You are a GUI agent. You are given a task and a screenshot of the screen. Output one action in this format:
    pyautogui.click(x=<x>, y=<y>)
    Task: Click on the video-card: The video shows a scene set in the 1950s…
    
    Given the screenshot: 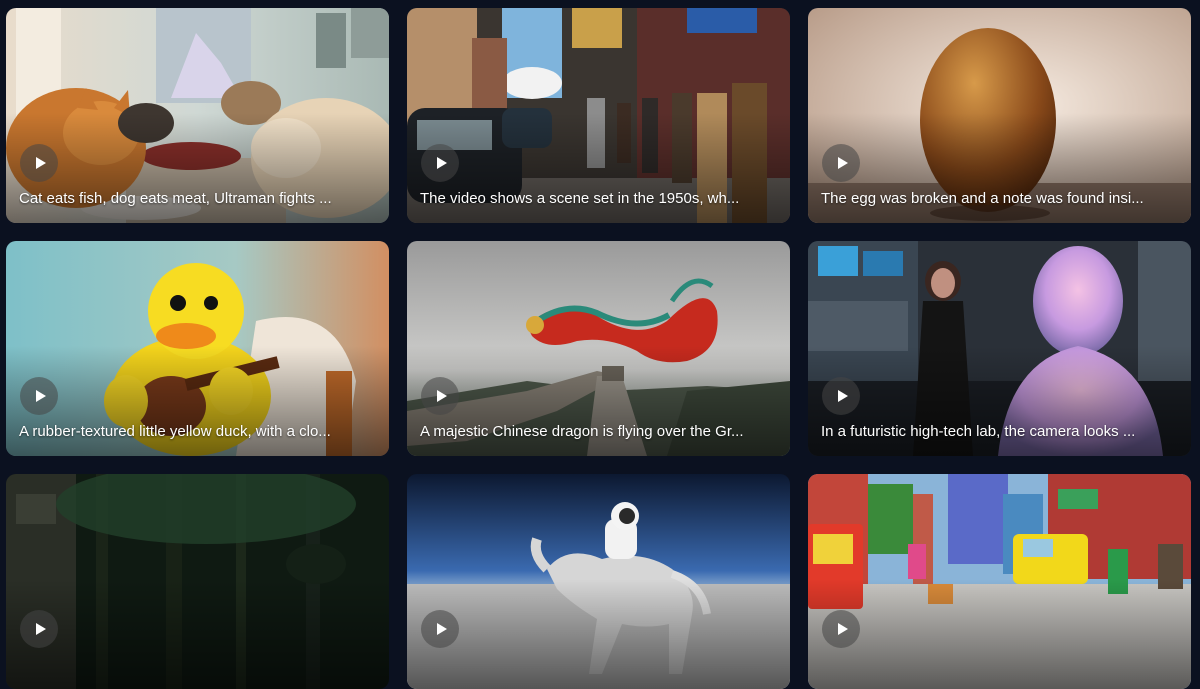 What is the action you would take?
    pyautogui.click(x=598, y=115)
    